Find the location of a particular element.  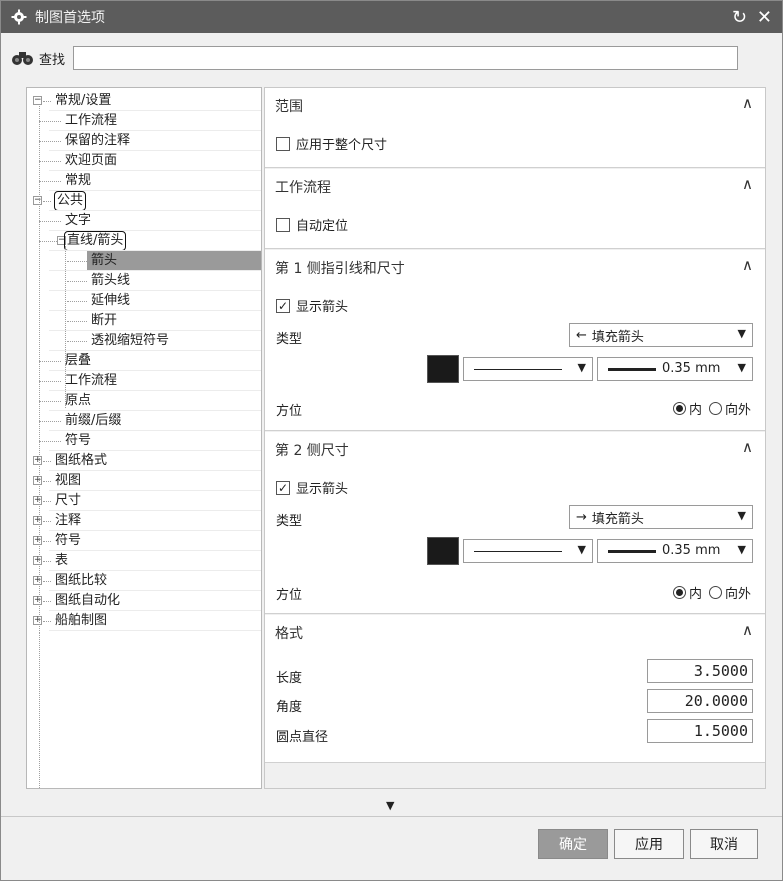

radio-inside-label: 内 is located at coordinates (695, 594).